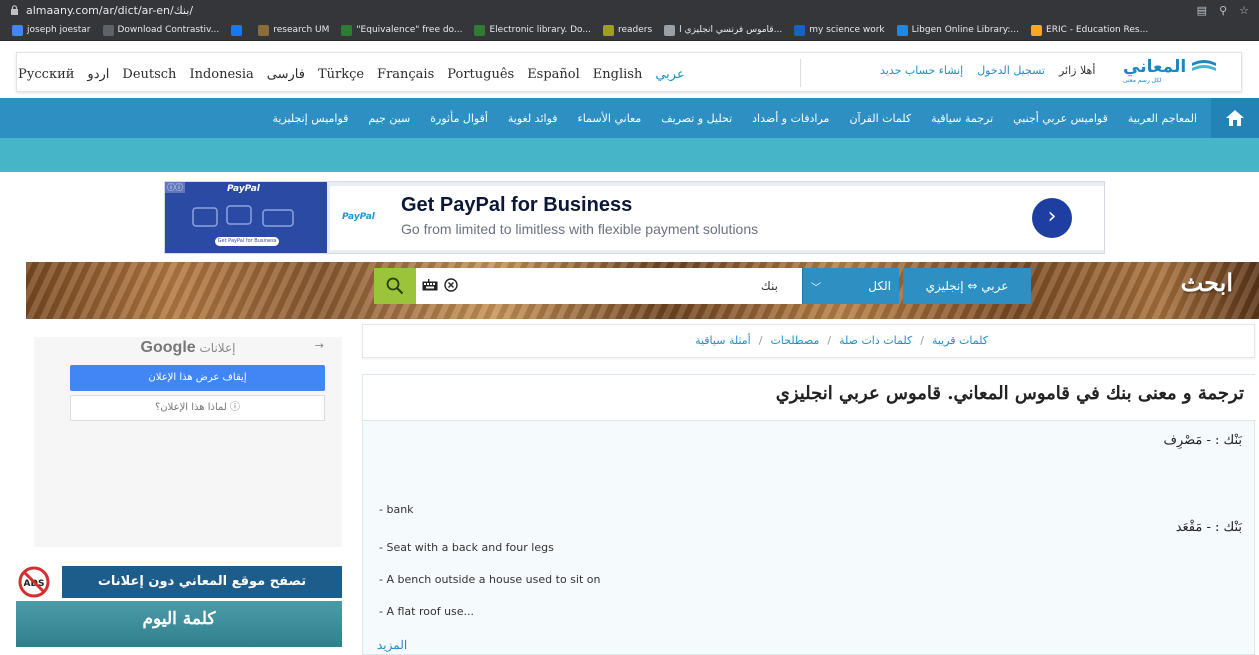  What do you see at coordinates (847, 30) in the screenshot?
I see `bookmark-label: my science work` at bounding box center [847, 30].